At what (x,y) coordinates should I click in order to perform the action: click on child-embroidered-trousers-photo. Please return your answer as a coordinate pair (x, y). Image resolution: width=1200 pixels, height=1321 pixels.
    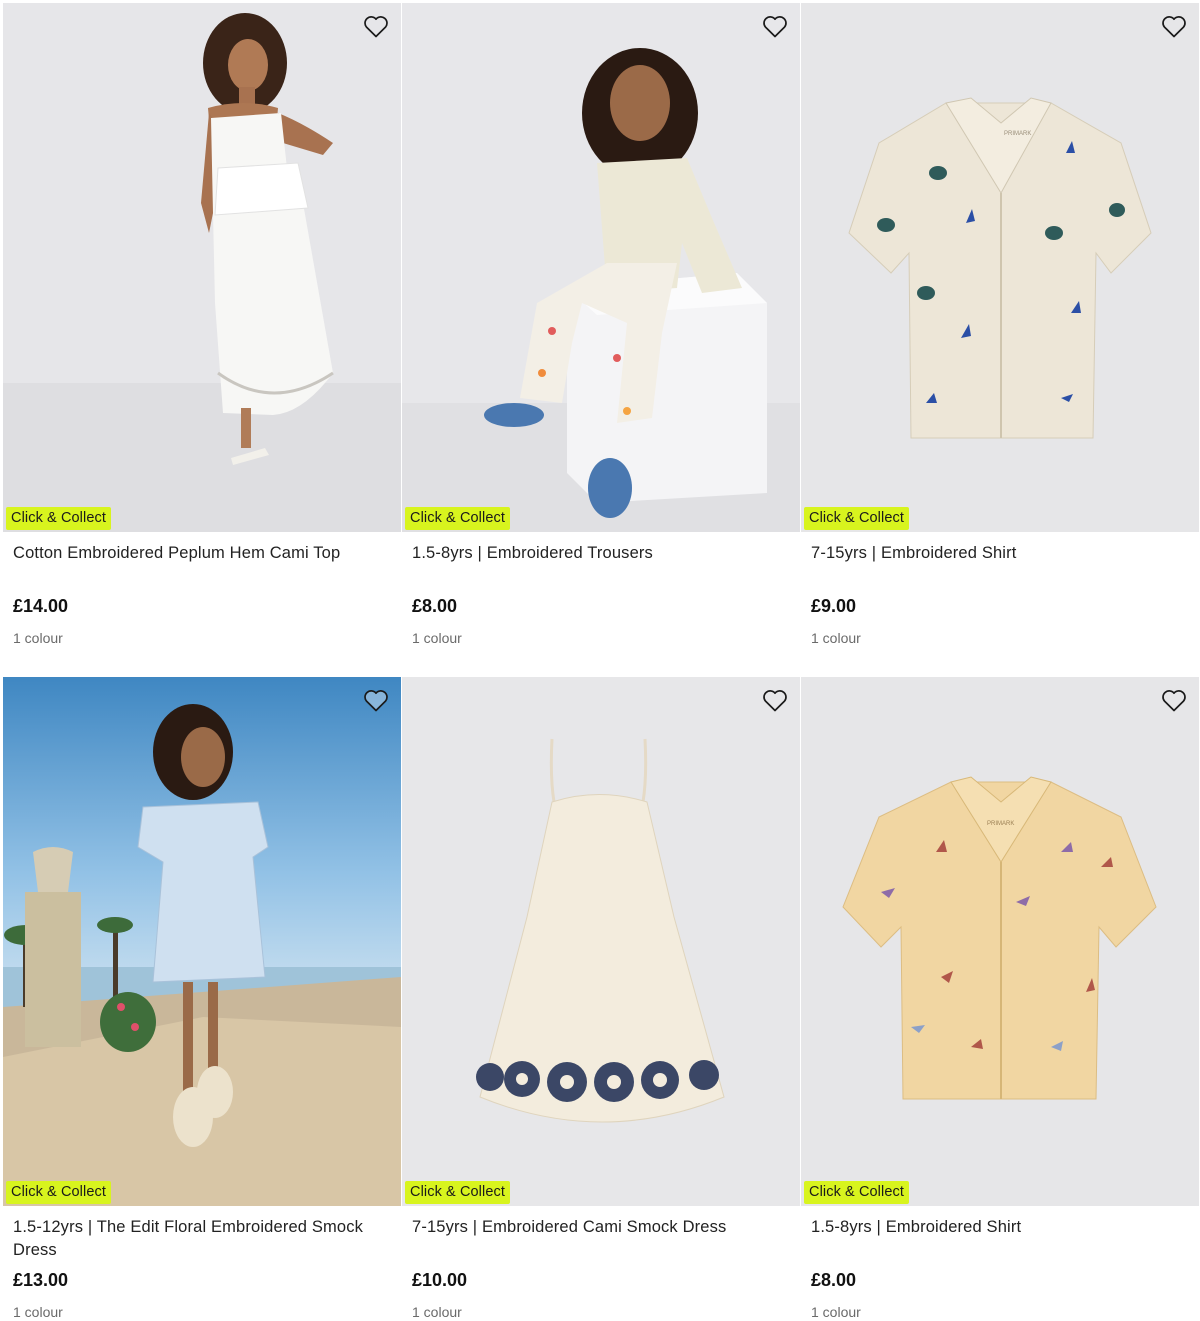
    Looking at the image, I should click on (601, 267).